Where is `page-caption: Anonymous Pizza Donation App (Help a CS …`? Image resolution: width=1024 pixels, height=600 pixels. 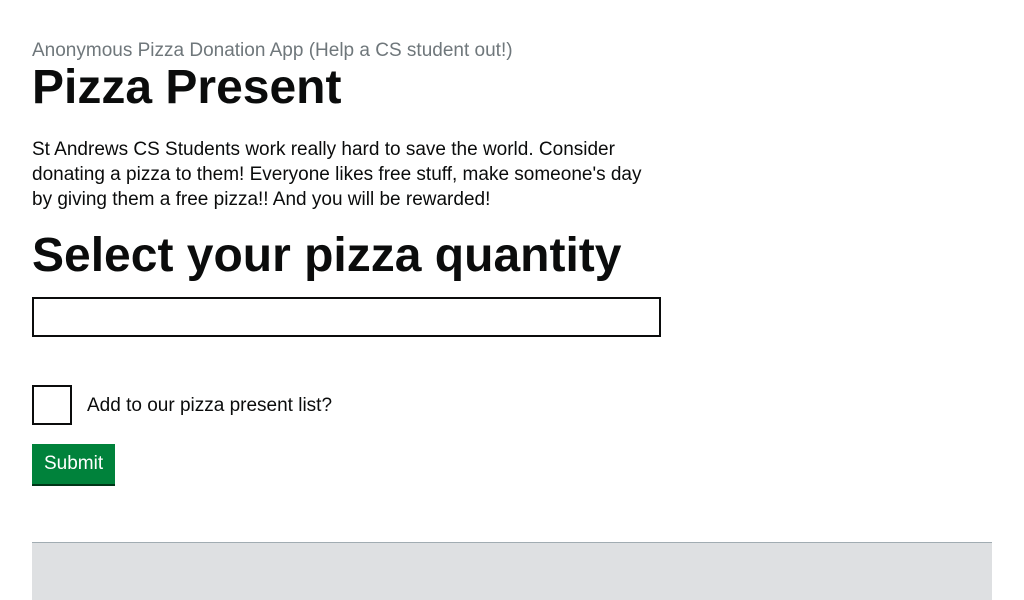 page-caption: Anonymous Pizza Donation App (Help a CS … is located at coordinates (272, 50).